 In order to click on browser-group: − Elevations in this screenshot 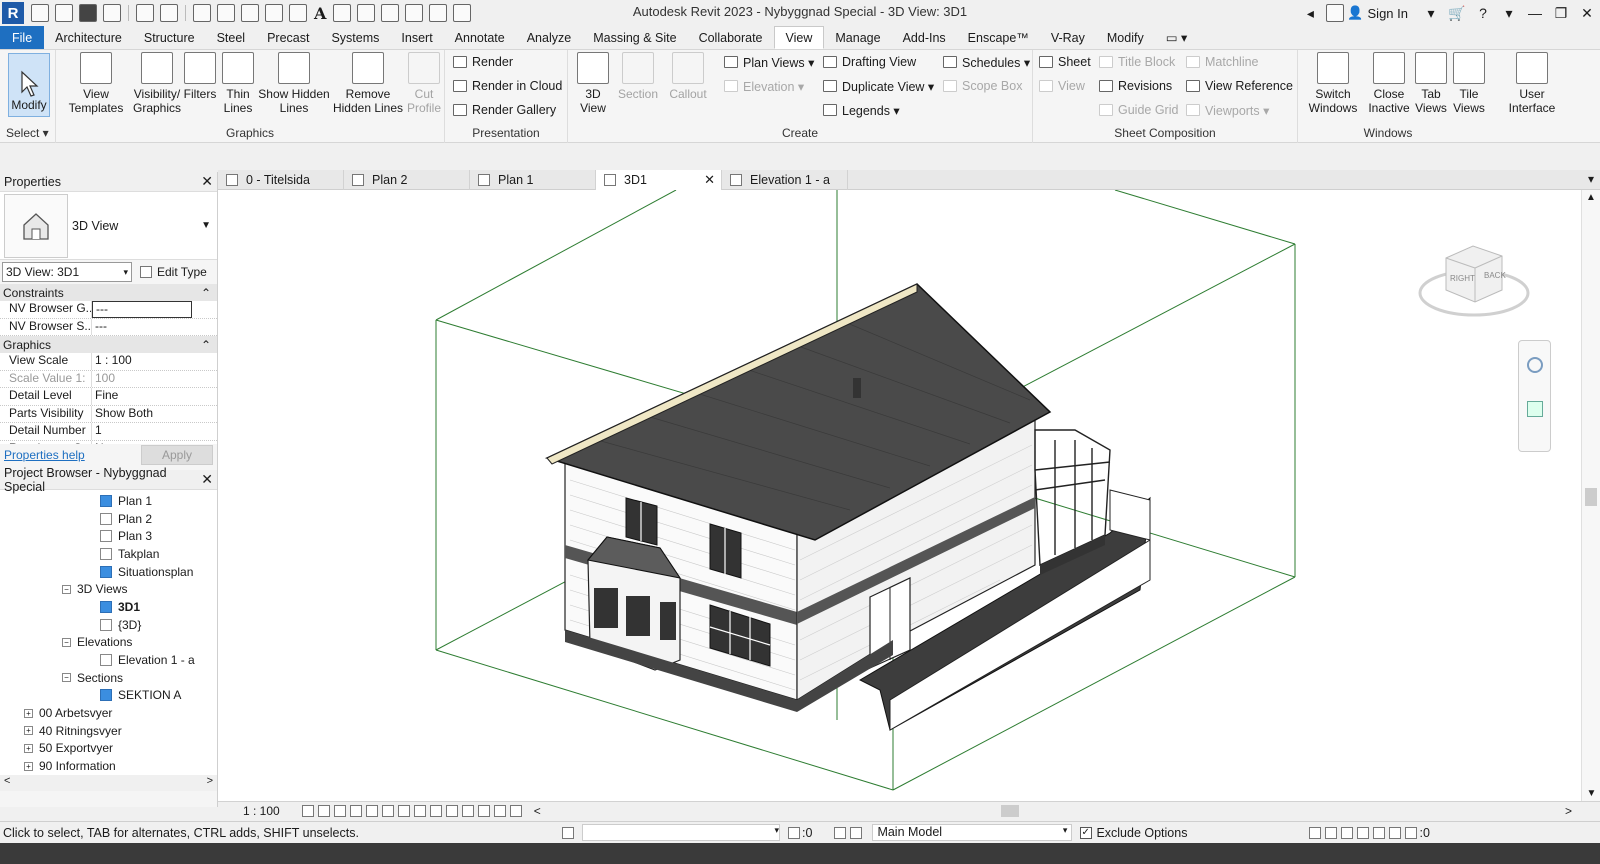, I will do `click(108, 643)`.